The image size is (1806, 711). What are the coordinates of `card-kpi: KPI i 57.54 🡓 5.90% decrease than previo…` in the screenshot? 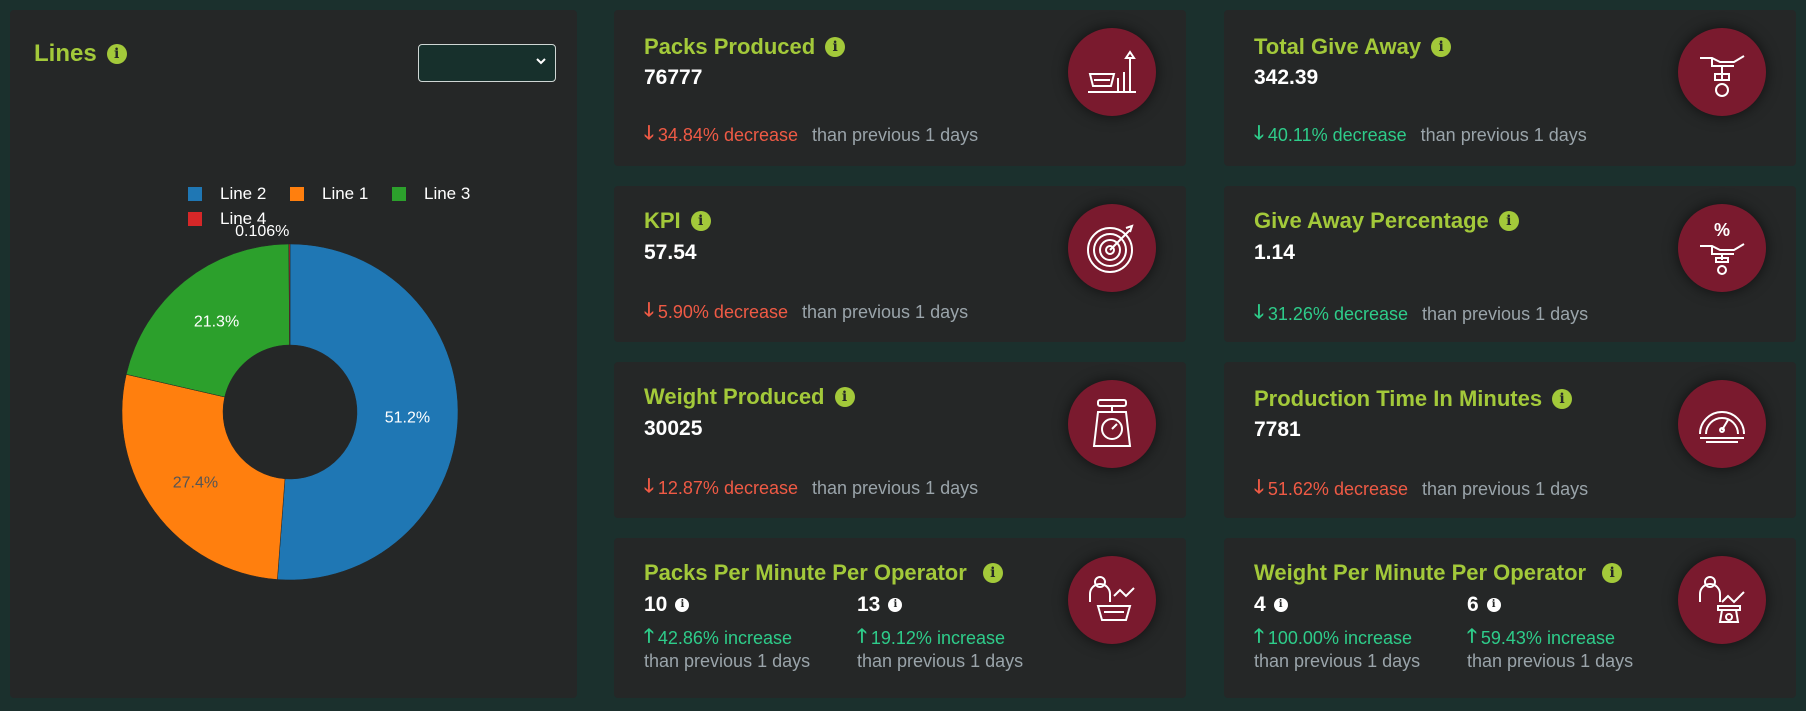 It's located at (900, 264).